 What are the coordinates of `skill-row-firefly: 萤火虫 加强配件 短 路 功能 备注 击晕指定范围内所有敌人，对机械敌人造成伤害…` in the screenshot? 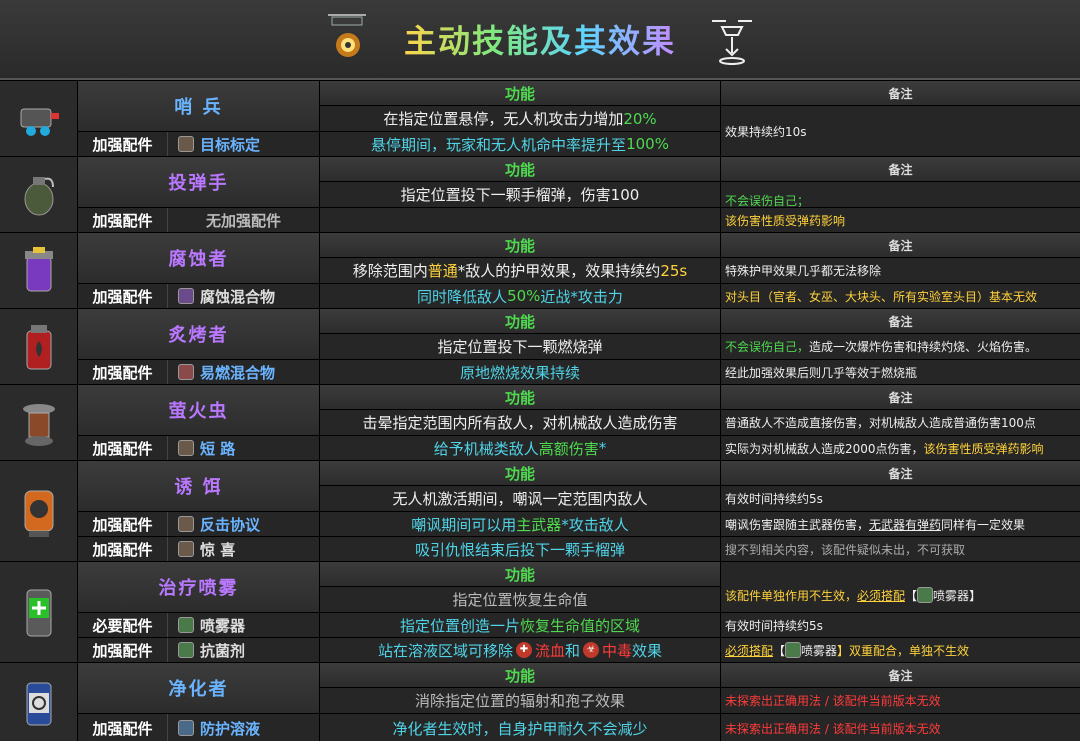 It's located at (540, 422).